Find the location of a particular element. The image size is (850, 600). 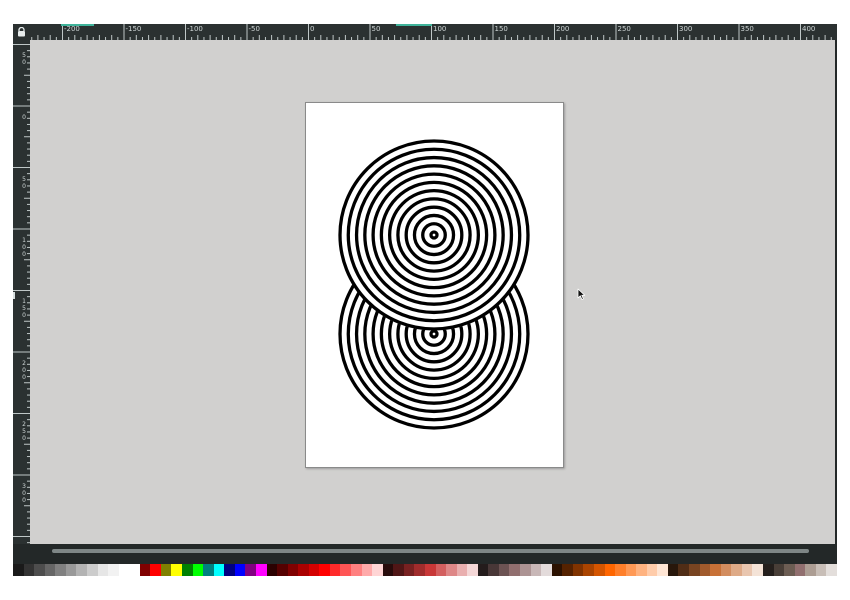

color-palette is located at coordinates (425, 570).